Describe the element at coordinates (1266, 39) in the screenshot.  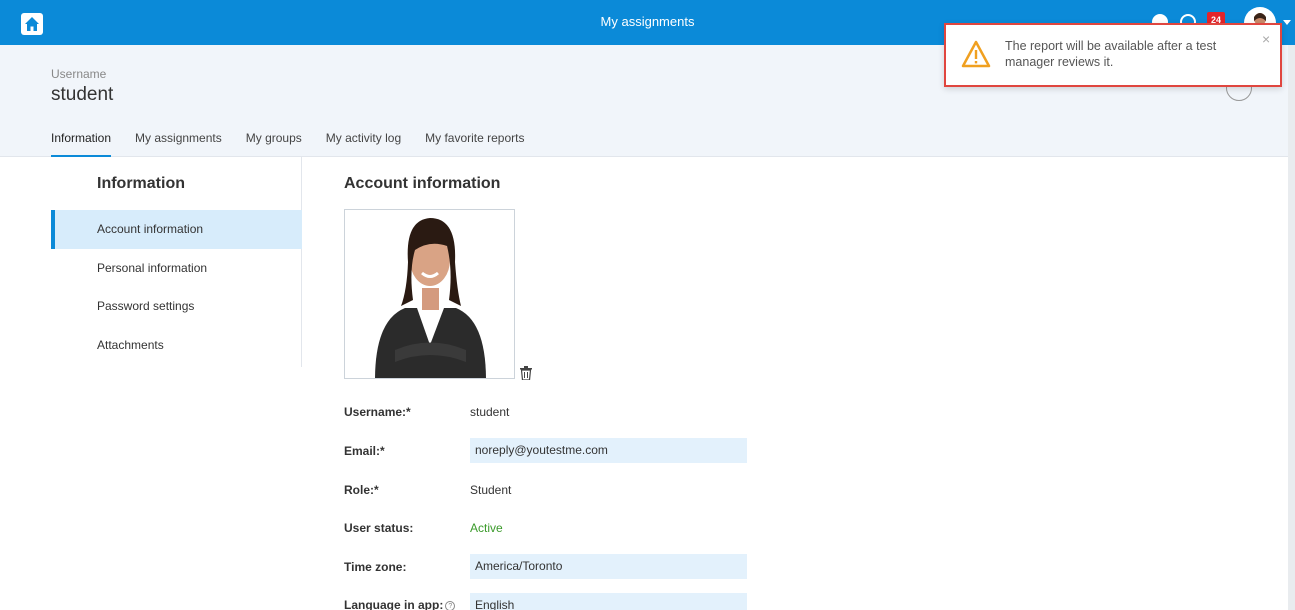
I see `close-icon: ×` at that location.